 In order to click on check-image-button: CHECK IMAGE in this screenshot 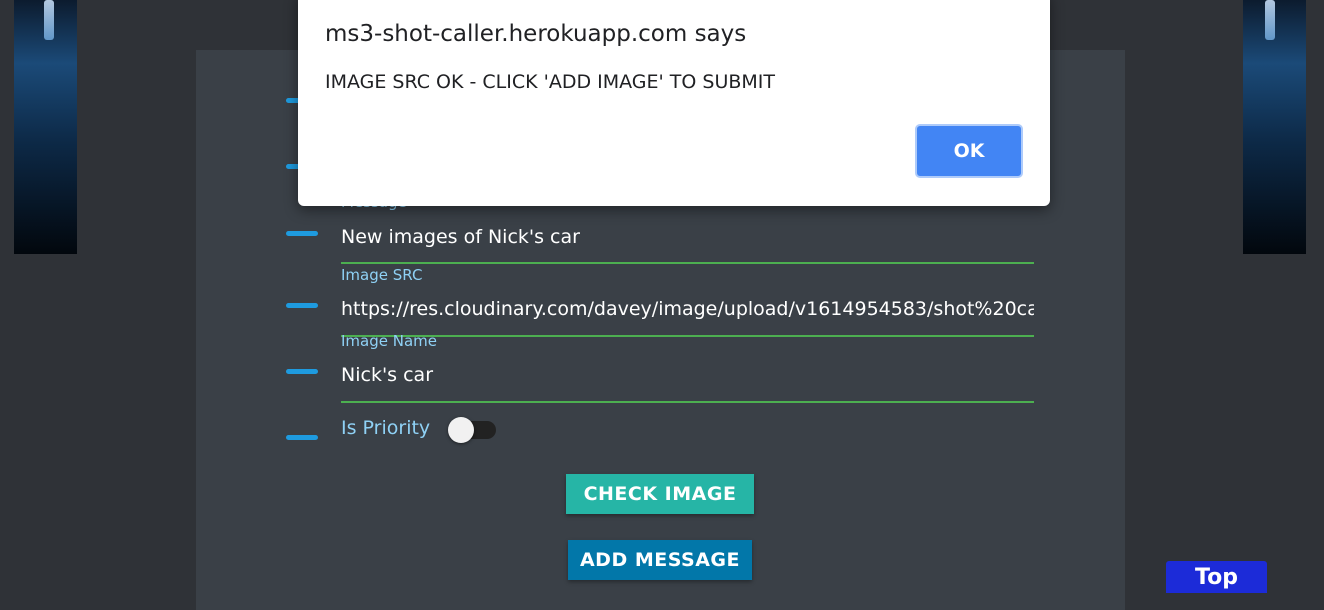, I will do `click(660, 494)`.